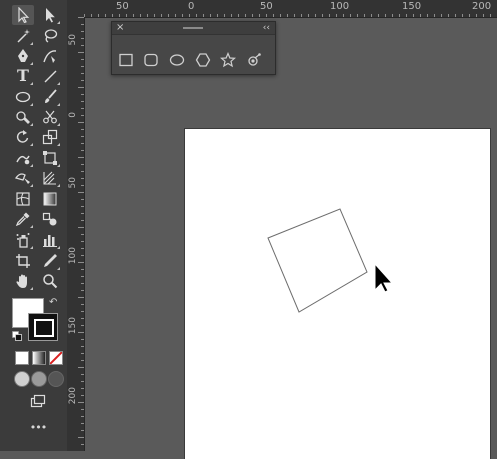 The height and width of the screenshot is (459, 497). What do you see at coordinates (50, 281) in the screenshot?
I see `zoom-tool-button` at bounding box center [50, 281].